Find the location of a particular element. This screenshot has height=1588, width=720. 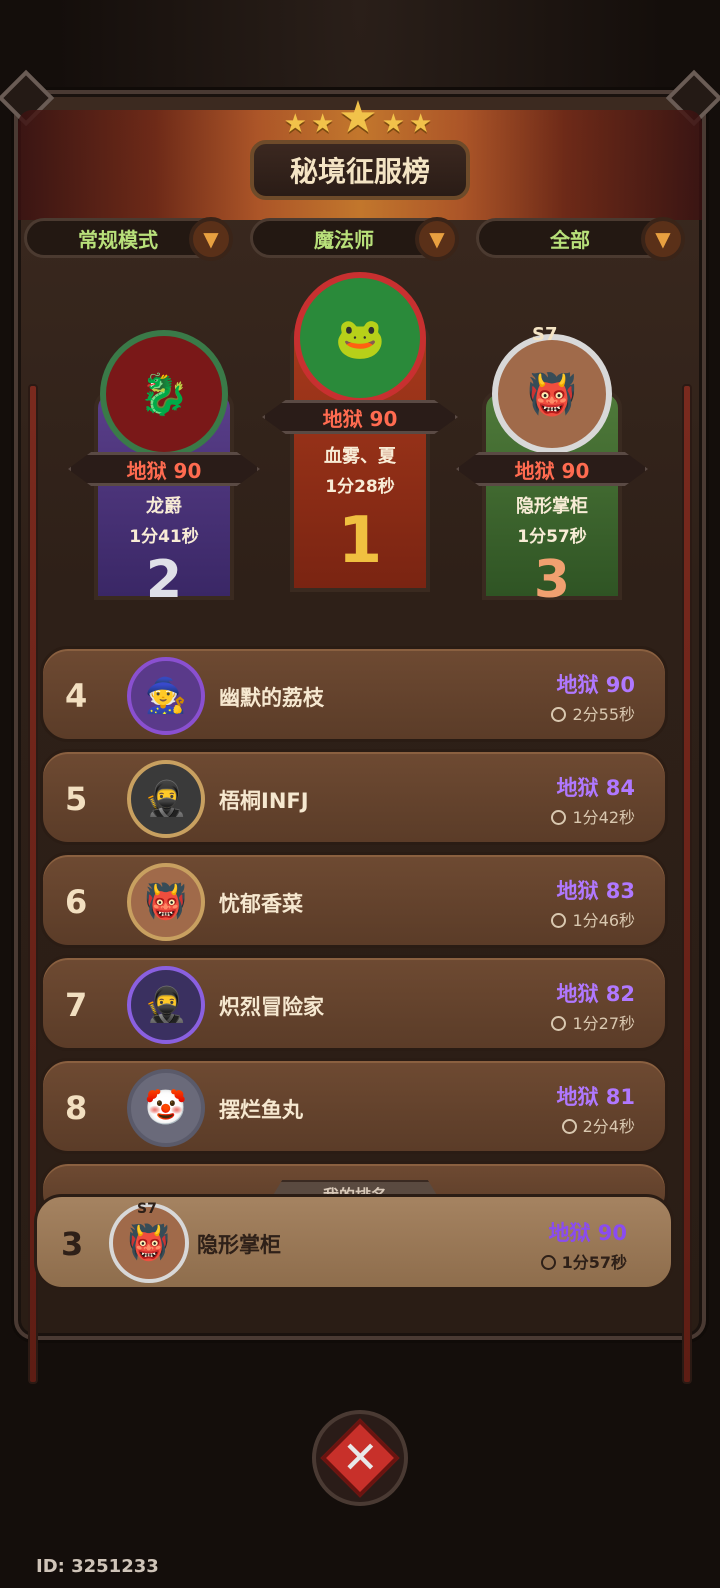

close-button: ✕ is located at coordinates (360, 1458).